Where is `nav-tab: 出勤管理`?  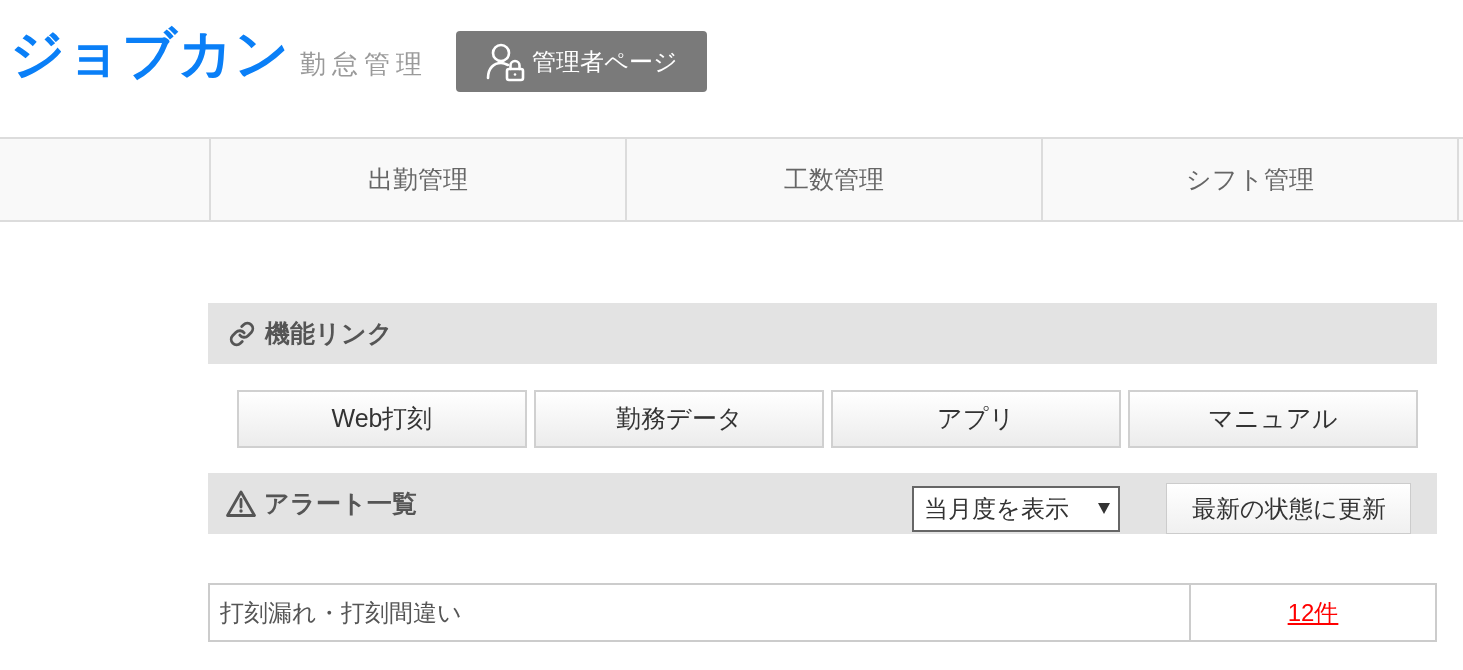 nav-tab: 出勤管理 is located at coordinates (417, 179).